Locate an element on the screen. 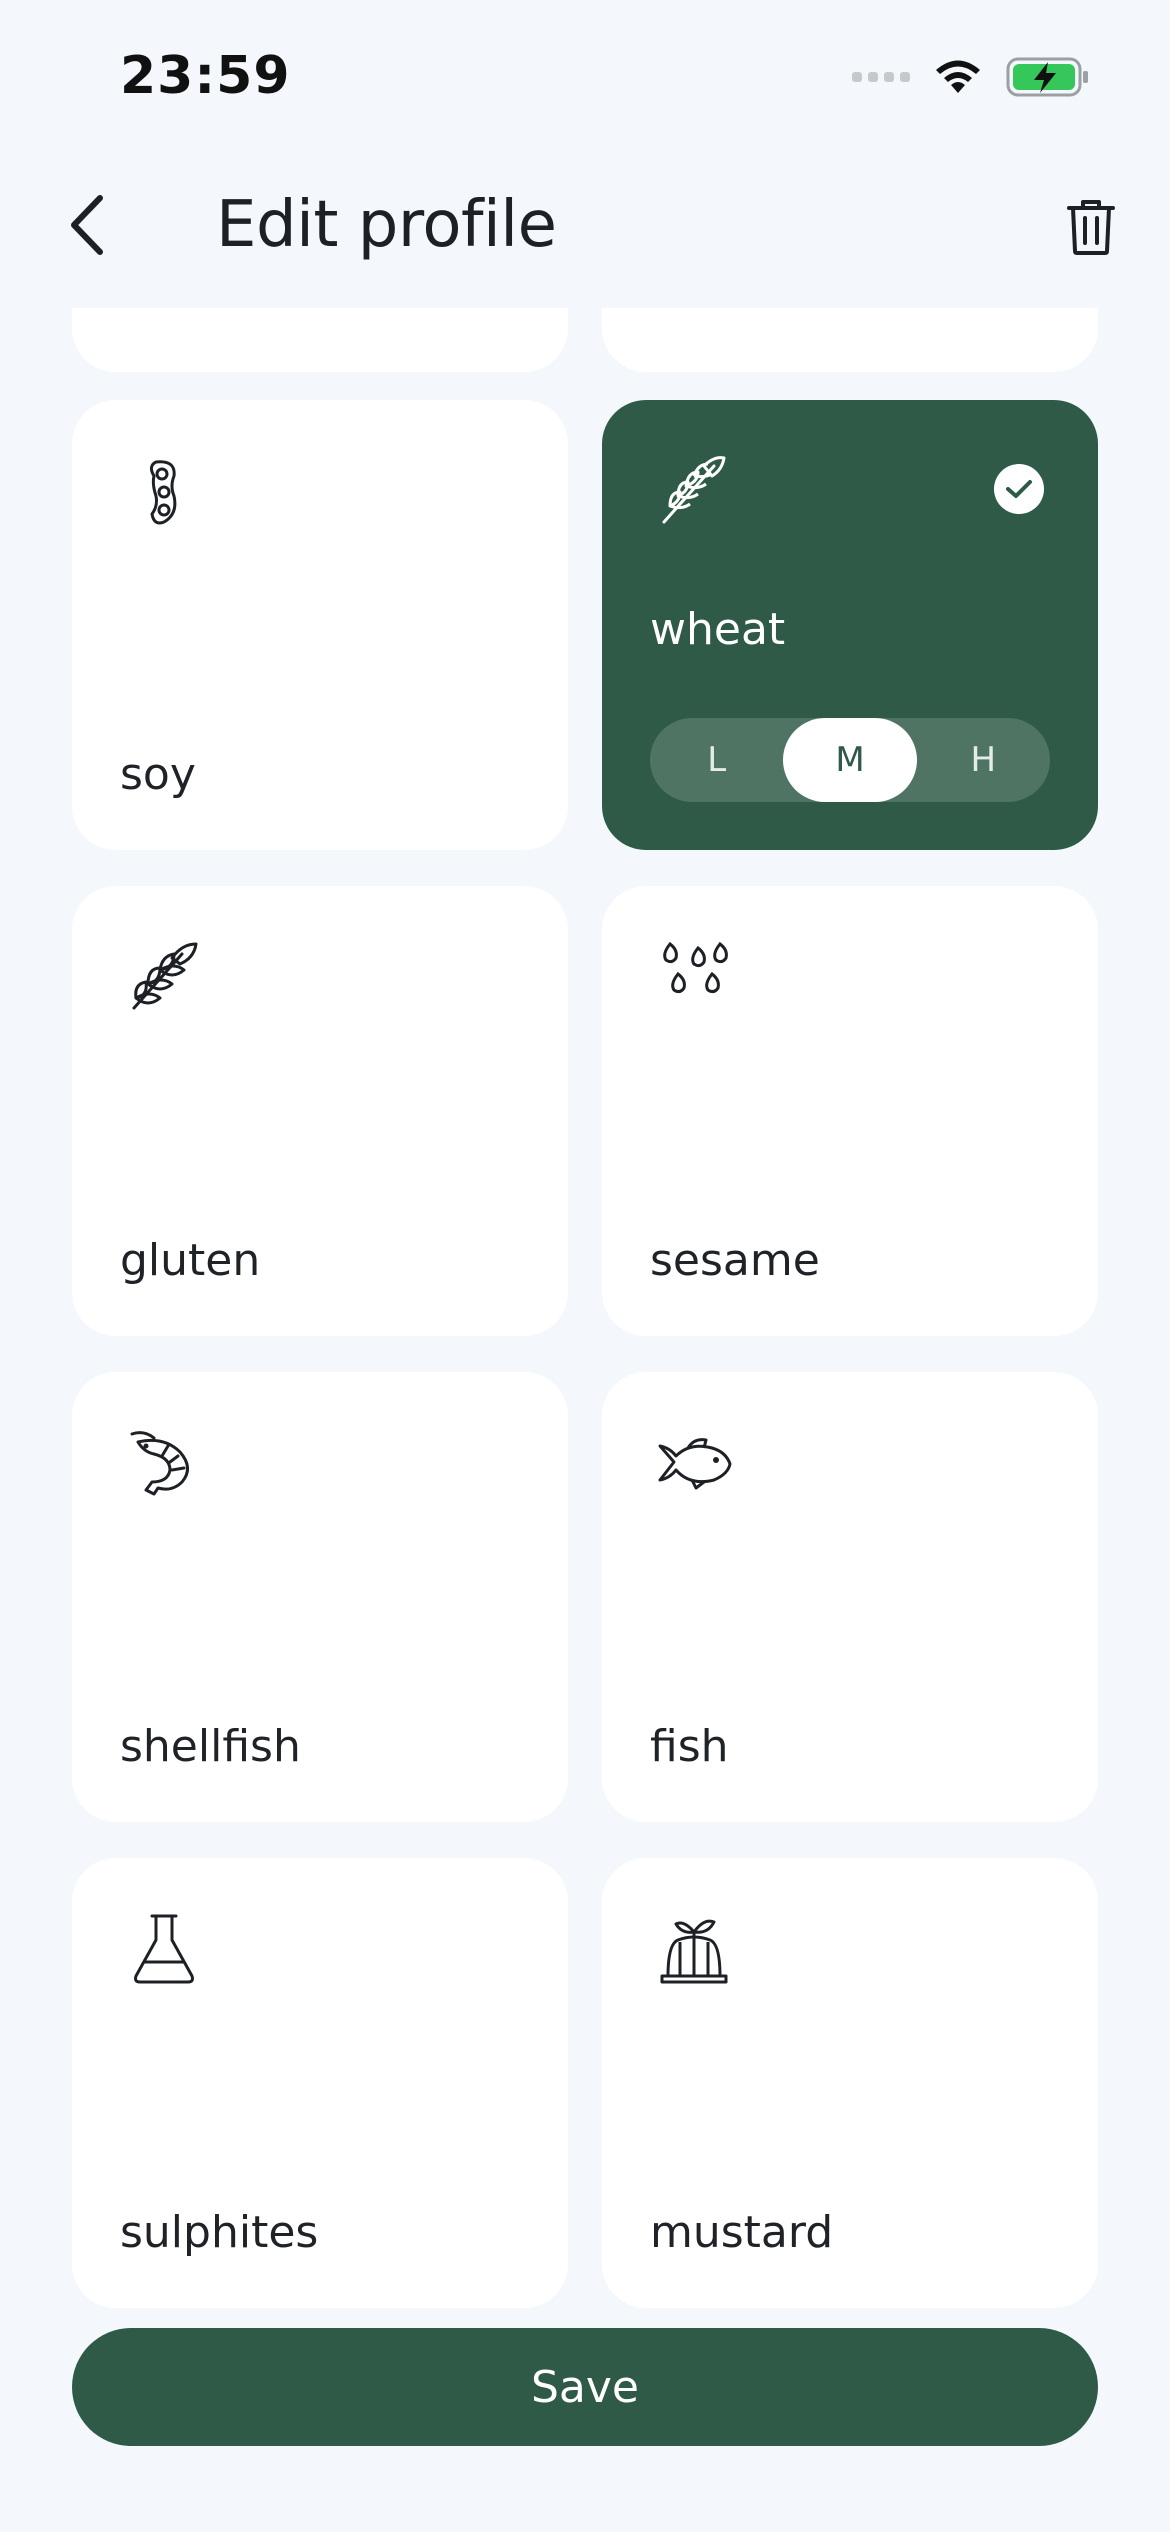 The height and width of the screenshot is (2532, 1170). severity-high-option: H is located at coordinates (983, 760).